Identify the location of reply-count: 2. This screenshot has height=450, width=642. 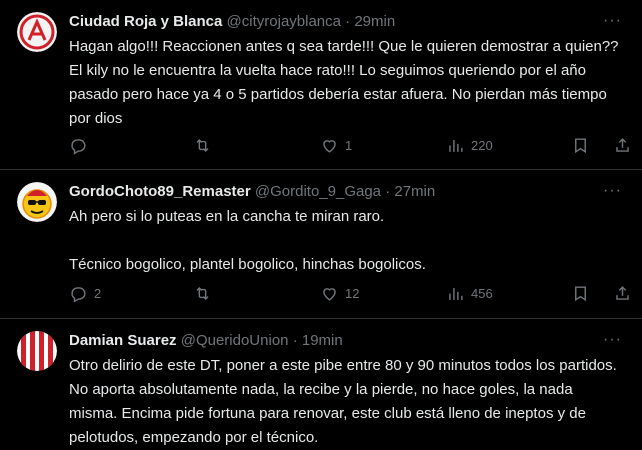
(98, 293).